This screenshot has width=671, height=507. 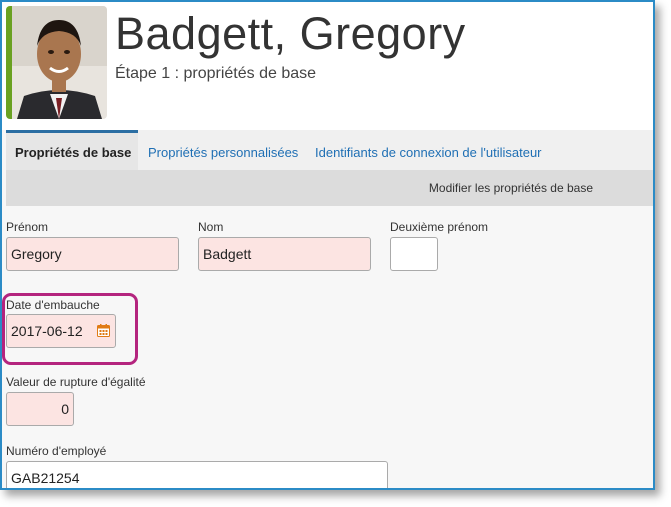 I want to click on hire-date-highlight, so click(x=70, y=329).